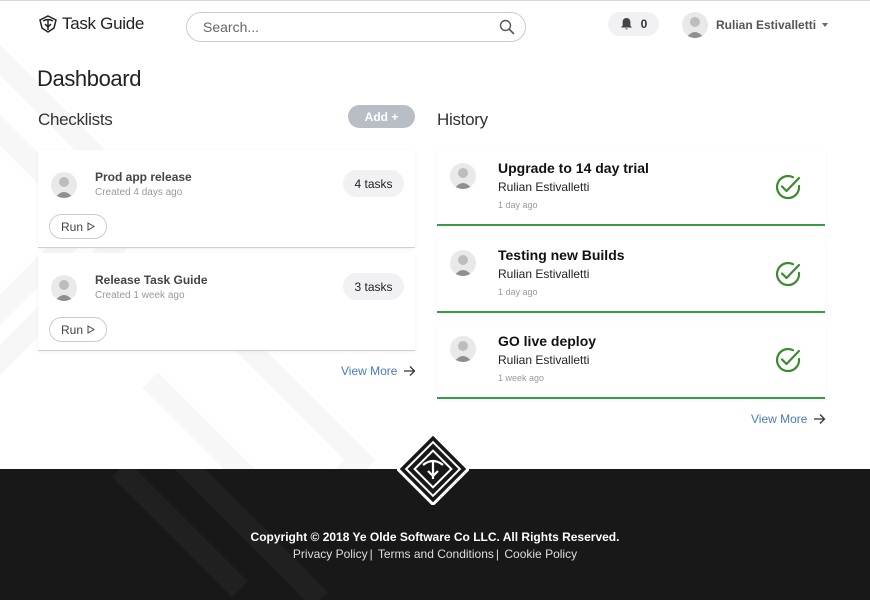  What do you see at coordinates (633, 24) in the screenshot?
I see `notifications-button: 0` at bounding box center [633, 24].